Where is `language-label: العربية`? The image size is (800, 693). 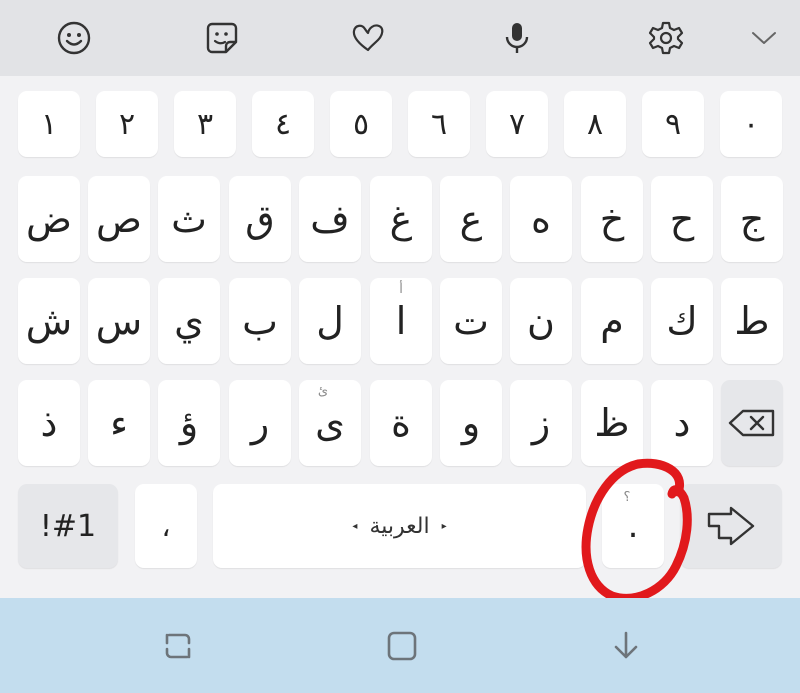
language-label: العربية is located at coordinates (399, 526).